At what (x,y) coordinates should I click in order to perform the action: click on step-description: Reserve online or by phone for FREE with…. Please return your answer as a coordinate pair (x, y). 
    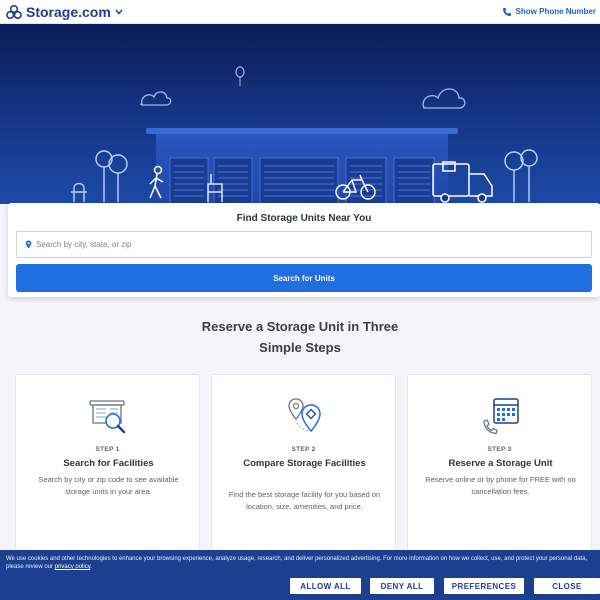
    Looking at the image, I should click on (500, 485).